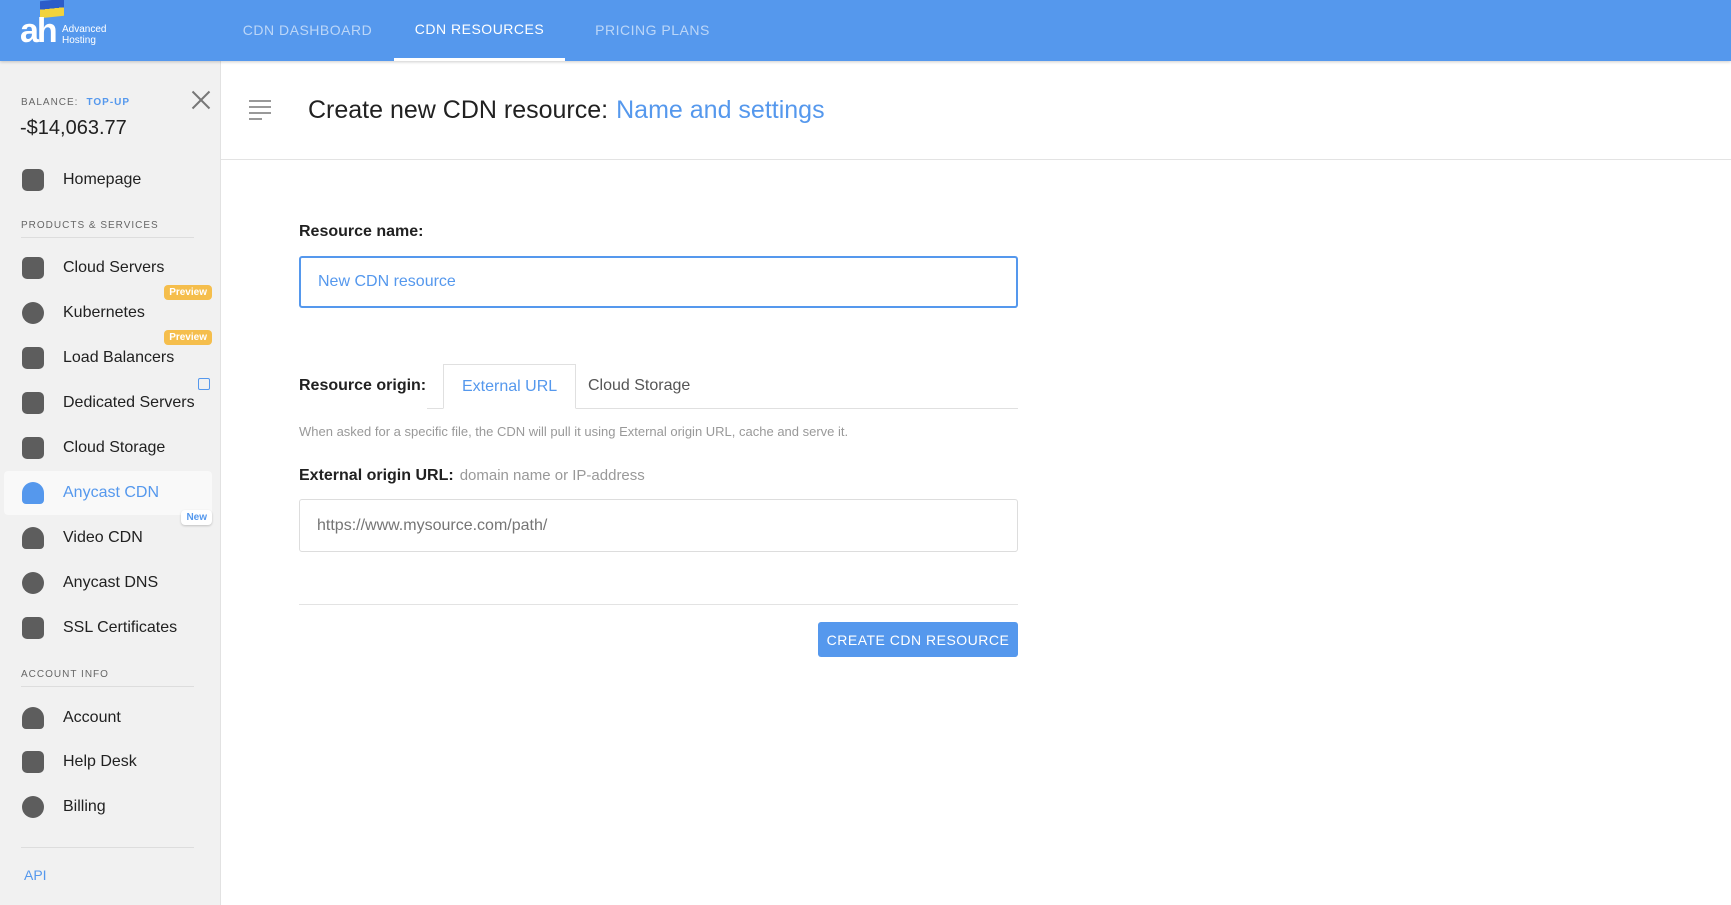 This screenshot has width=1731, height=905. I want to click on cdn-cloud-icon, so click(33, 493).